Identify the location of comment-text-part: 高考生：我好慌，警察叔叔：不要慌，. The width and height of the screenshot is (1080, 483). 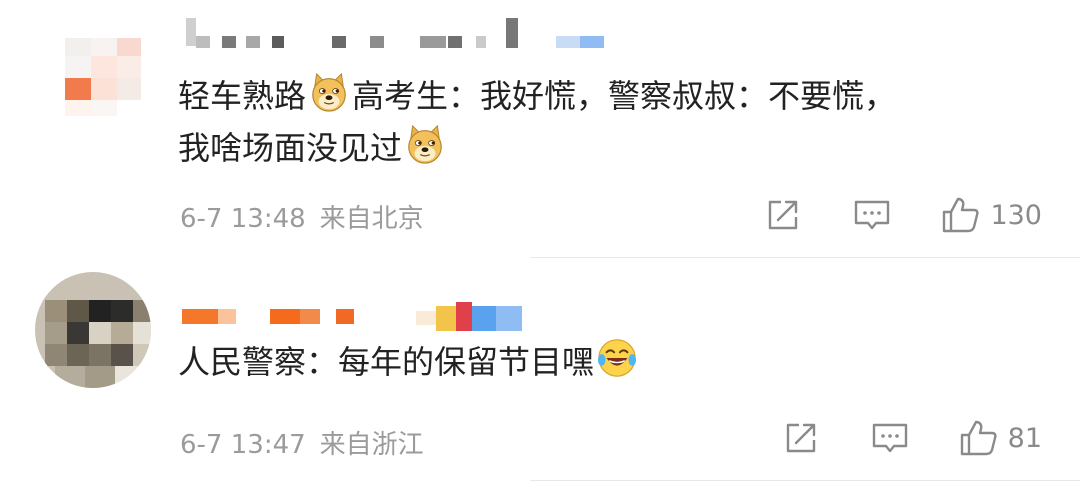
(624, 96).